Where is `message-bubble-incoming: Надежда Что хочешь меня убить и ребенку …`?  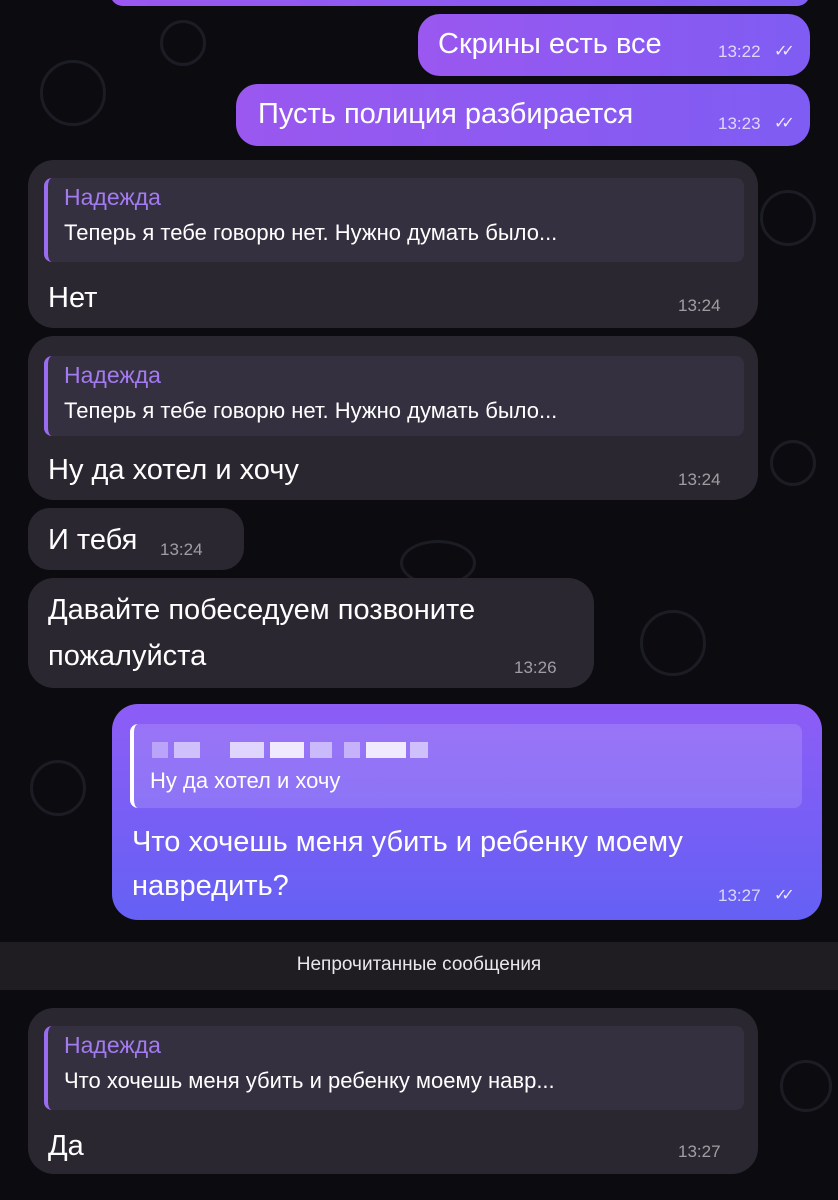 message-bubble-incoming: Надежда Что хочешь меня убить и ребенку … is located at coordinates (393, 1091).